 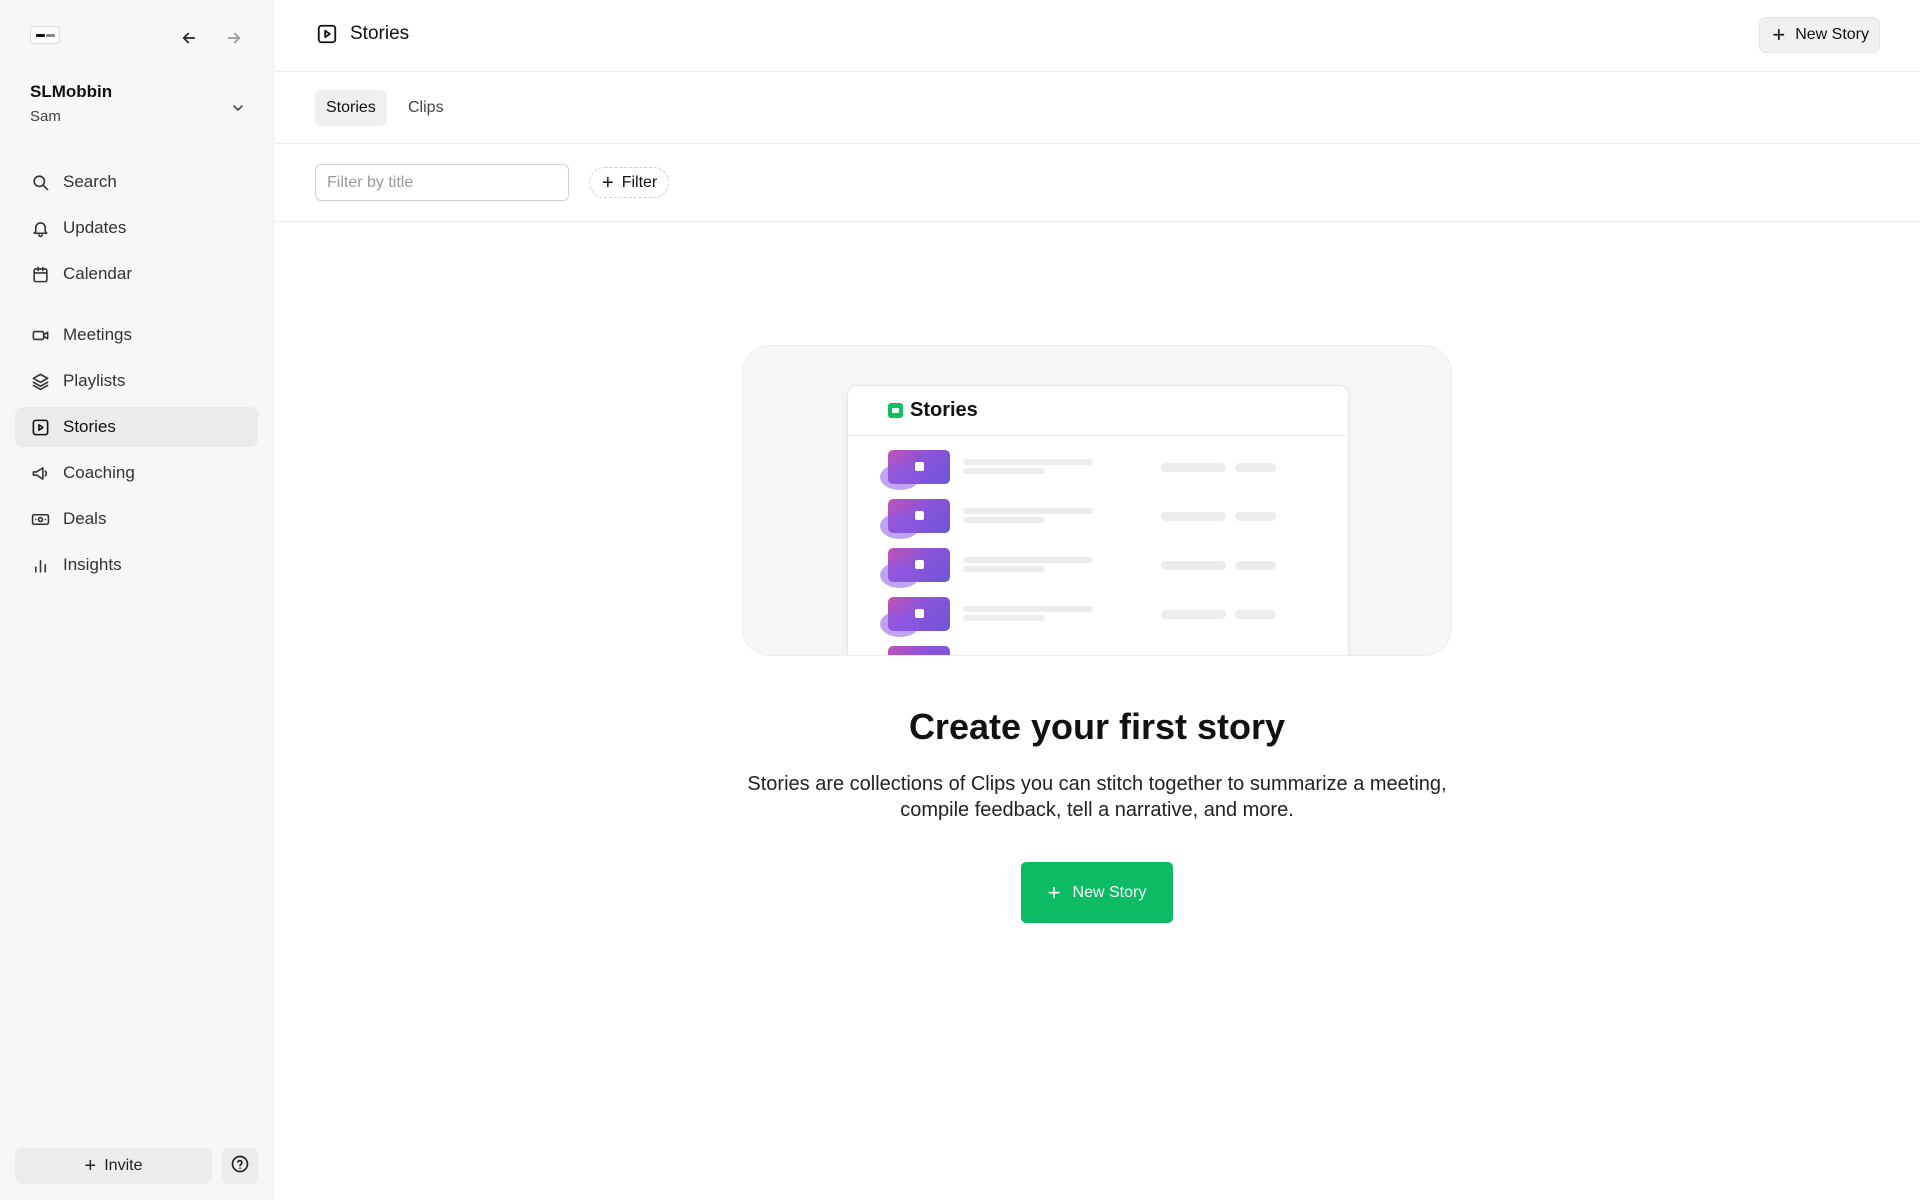 I want to click on user-name: Sam, so click(x=45, y=116).